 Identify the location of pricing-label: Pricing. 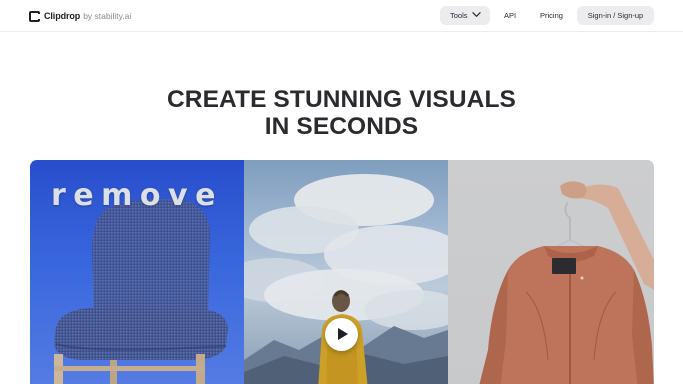
(551, 15).